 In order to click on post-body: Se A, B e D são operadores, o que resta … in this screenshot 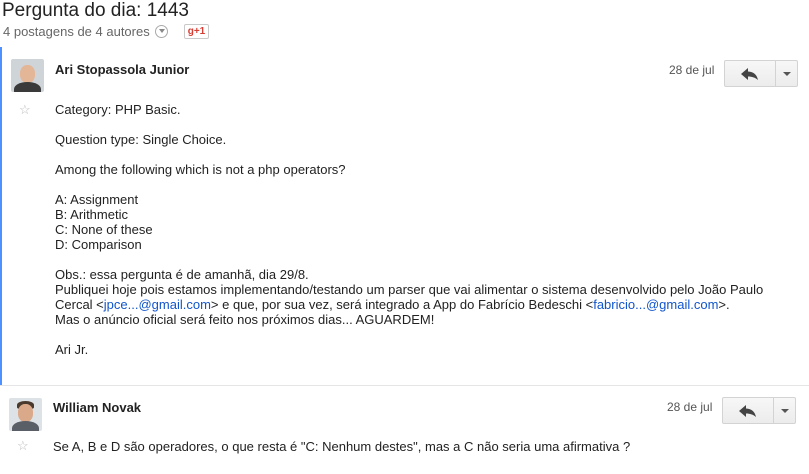, I will do `click(341, 446)`.